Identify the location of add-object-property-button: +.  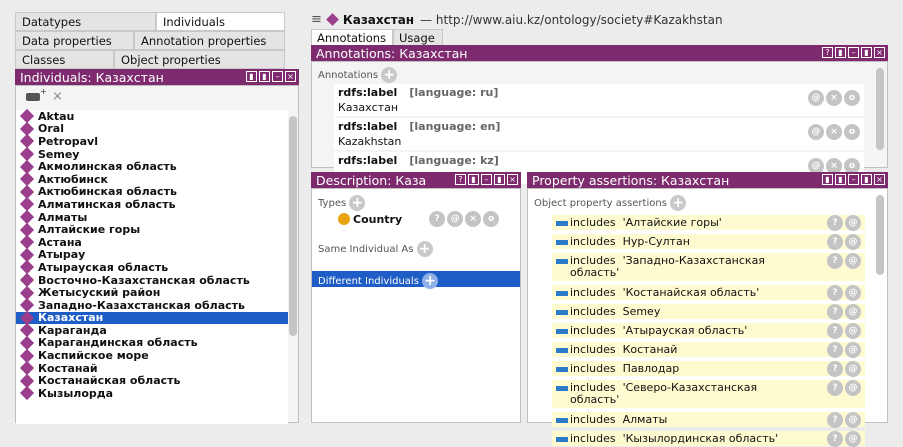
(678, 203).